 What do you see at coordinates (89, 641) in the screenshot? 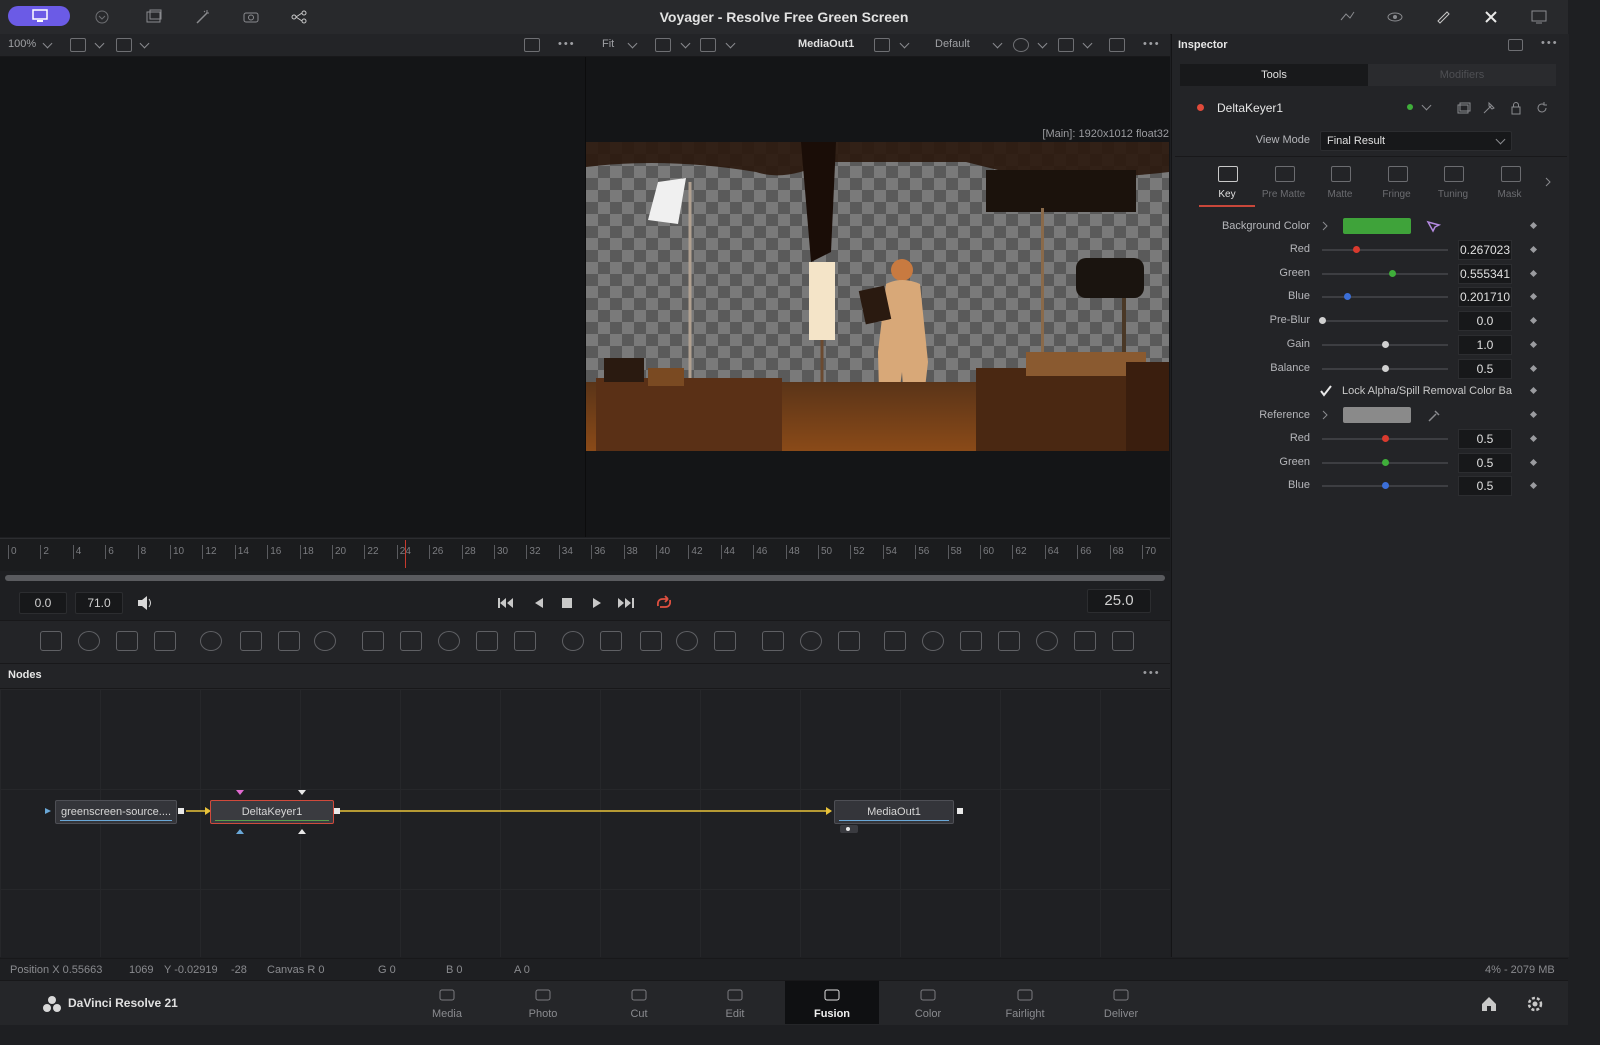
I see `image-tool-icon` at bounding box center [89, 641].